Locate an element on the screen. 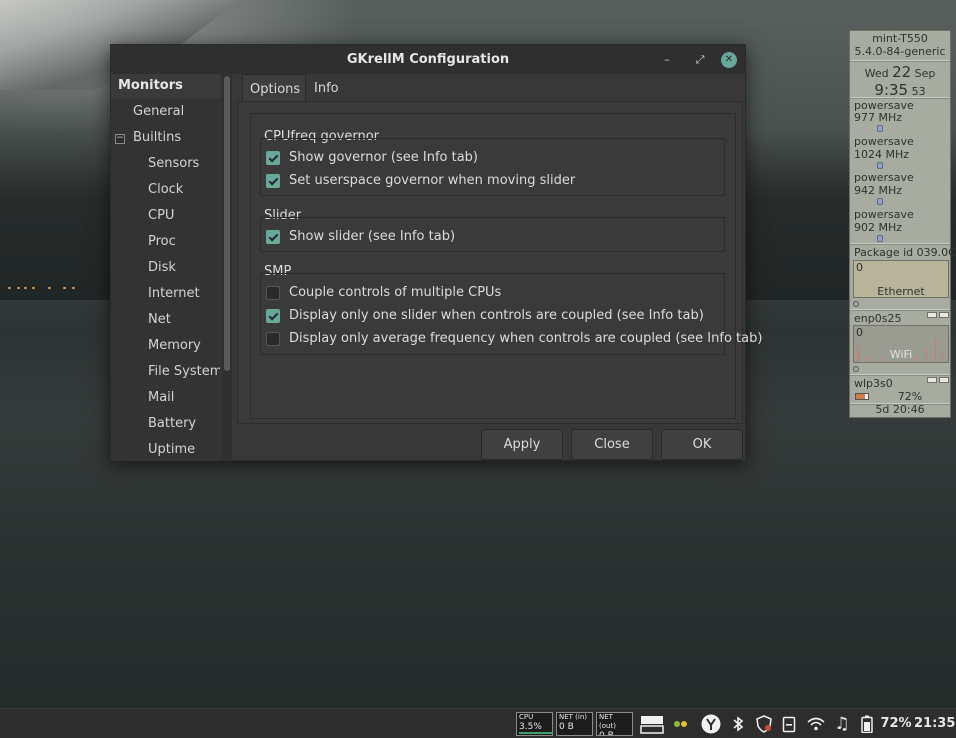 The image size is (956, 738). gk-cpu2-governor: powersave is located at coordinates (884, 177).